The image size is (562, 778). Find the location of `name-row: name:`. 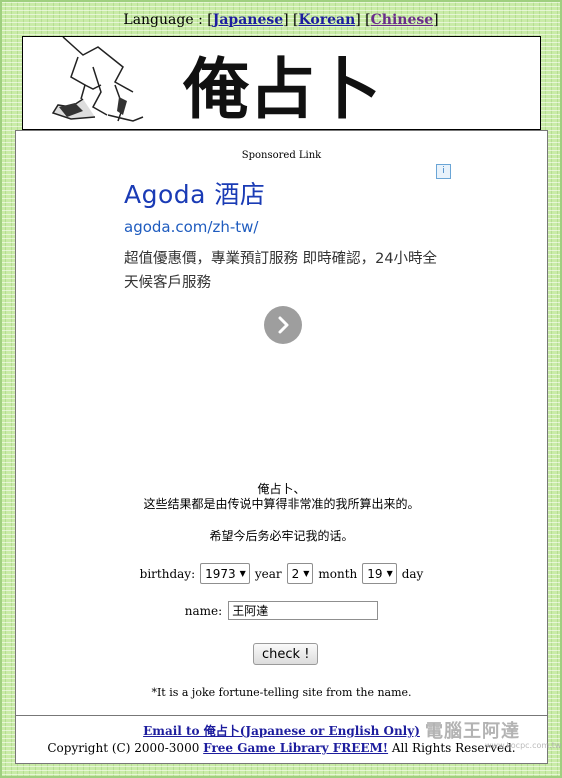

name-row: name: is located at coordinates (281, 610).